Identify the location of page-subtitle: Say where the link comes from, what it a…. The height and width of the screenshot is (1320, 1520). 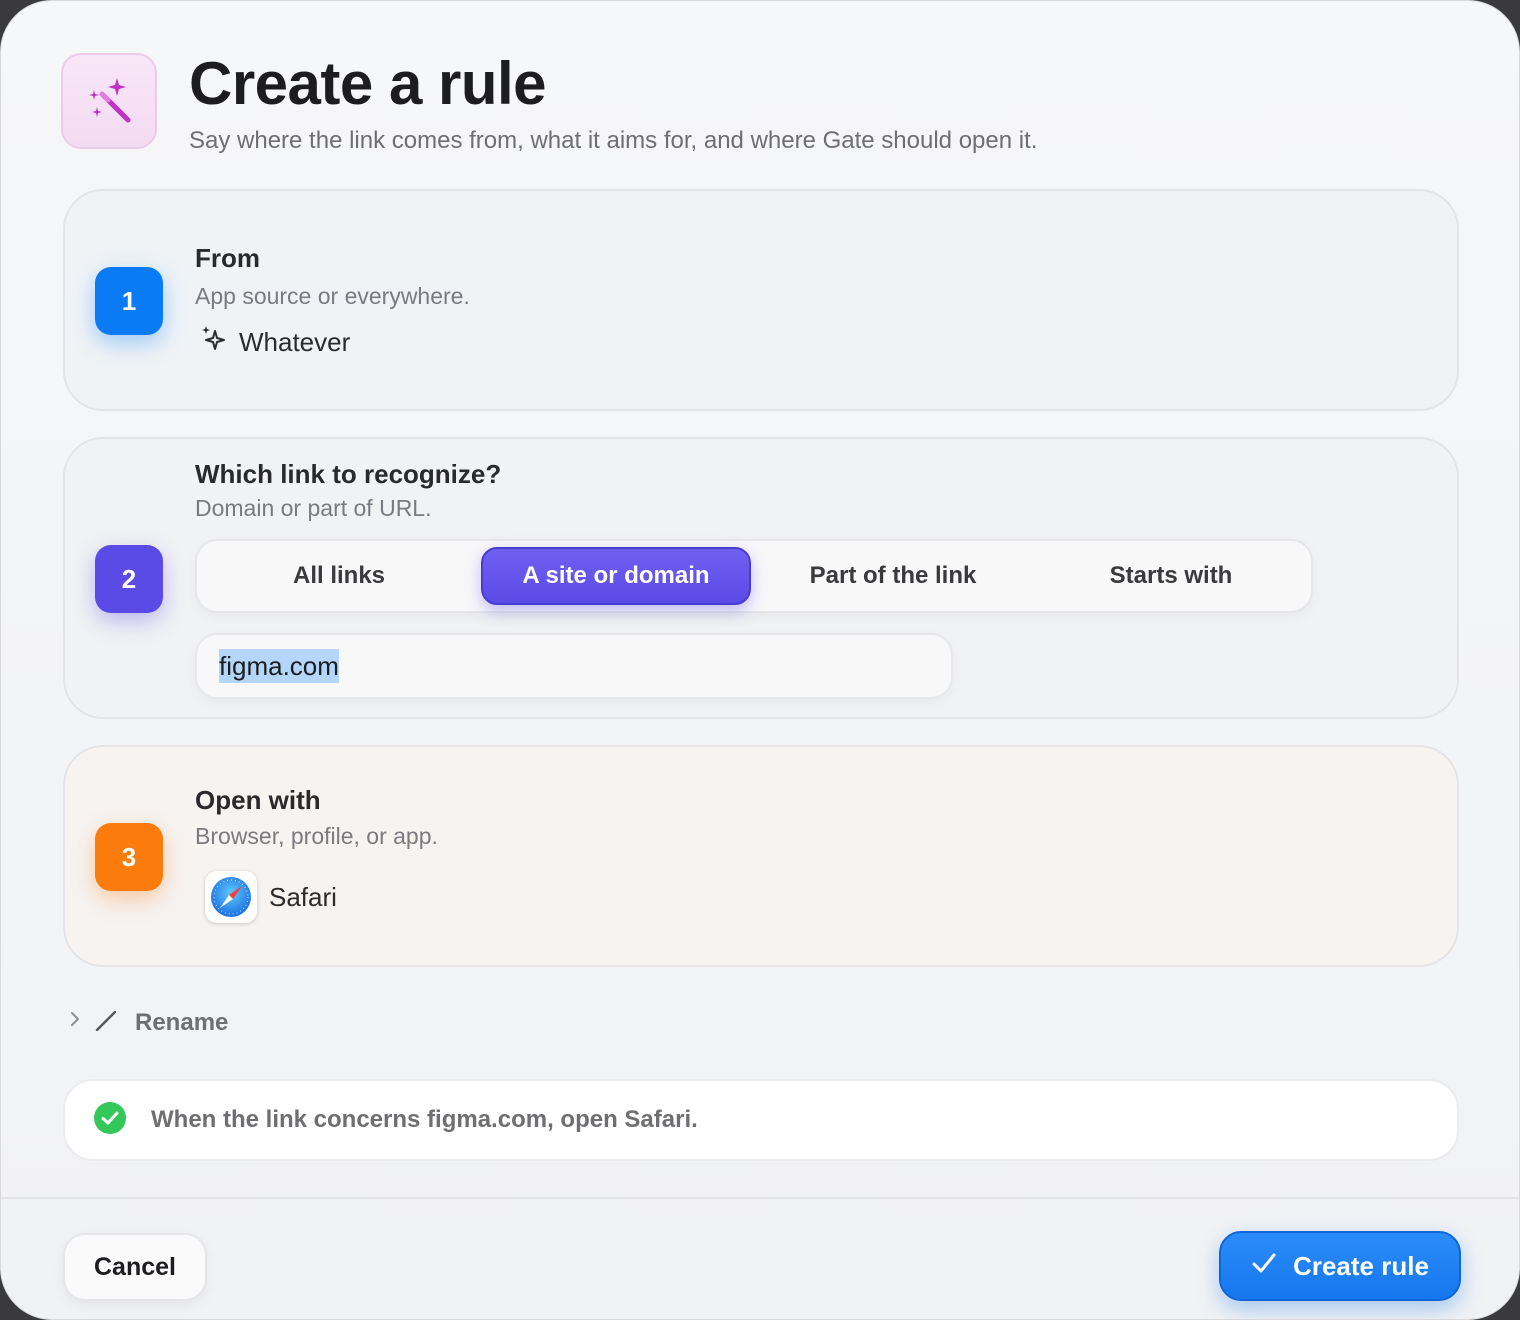
(613, 140).